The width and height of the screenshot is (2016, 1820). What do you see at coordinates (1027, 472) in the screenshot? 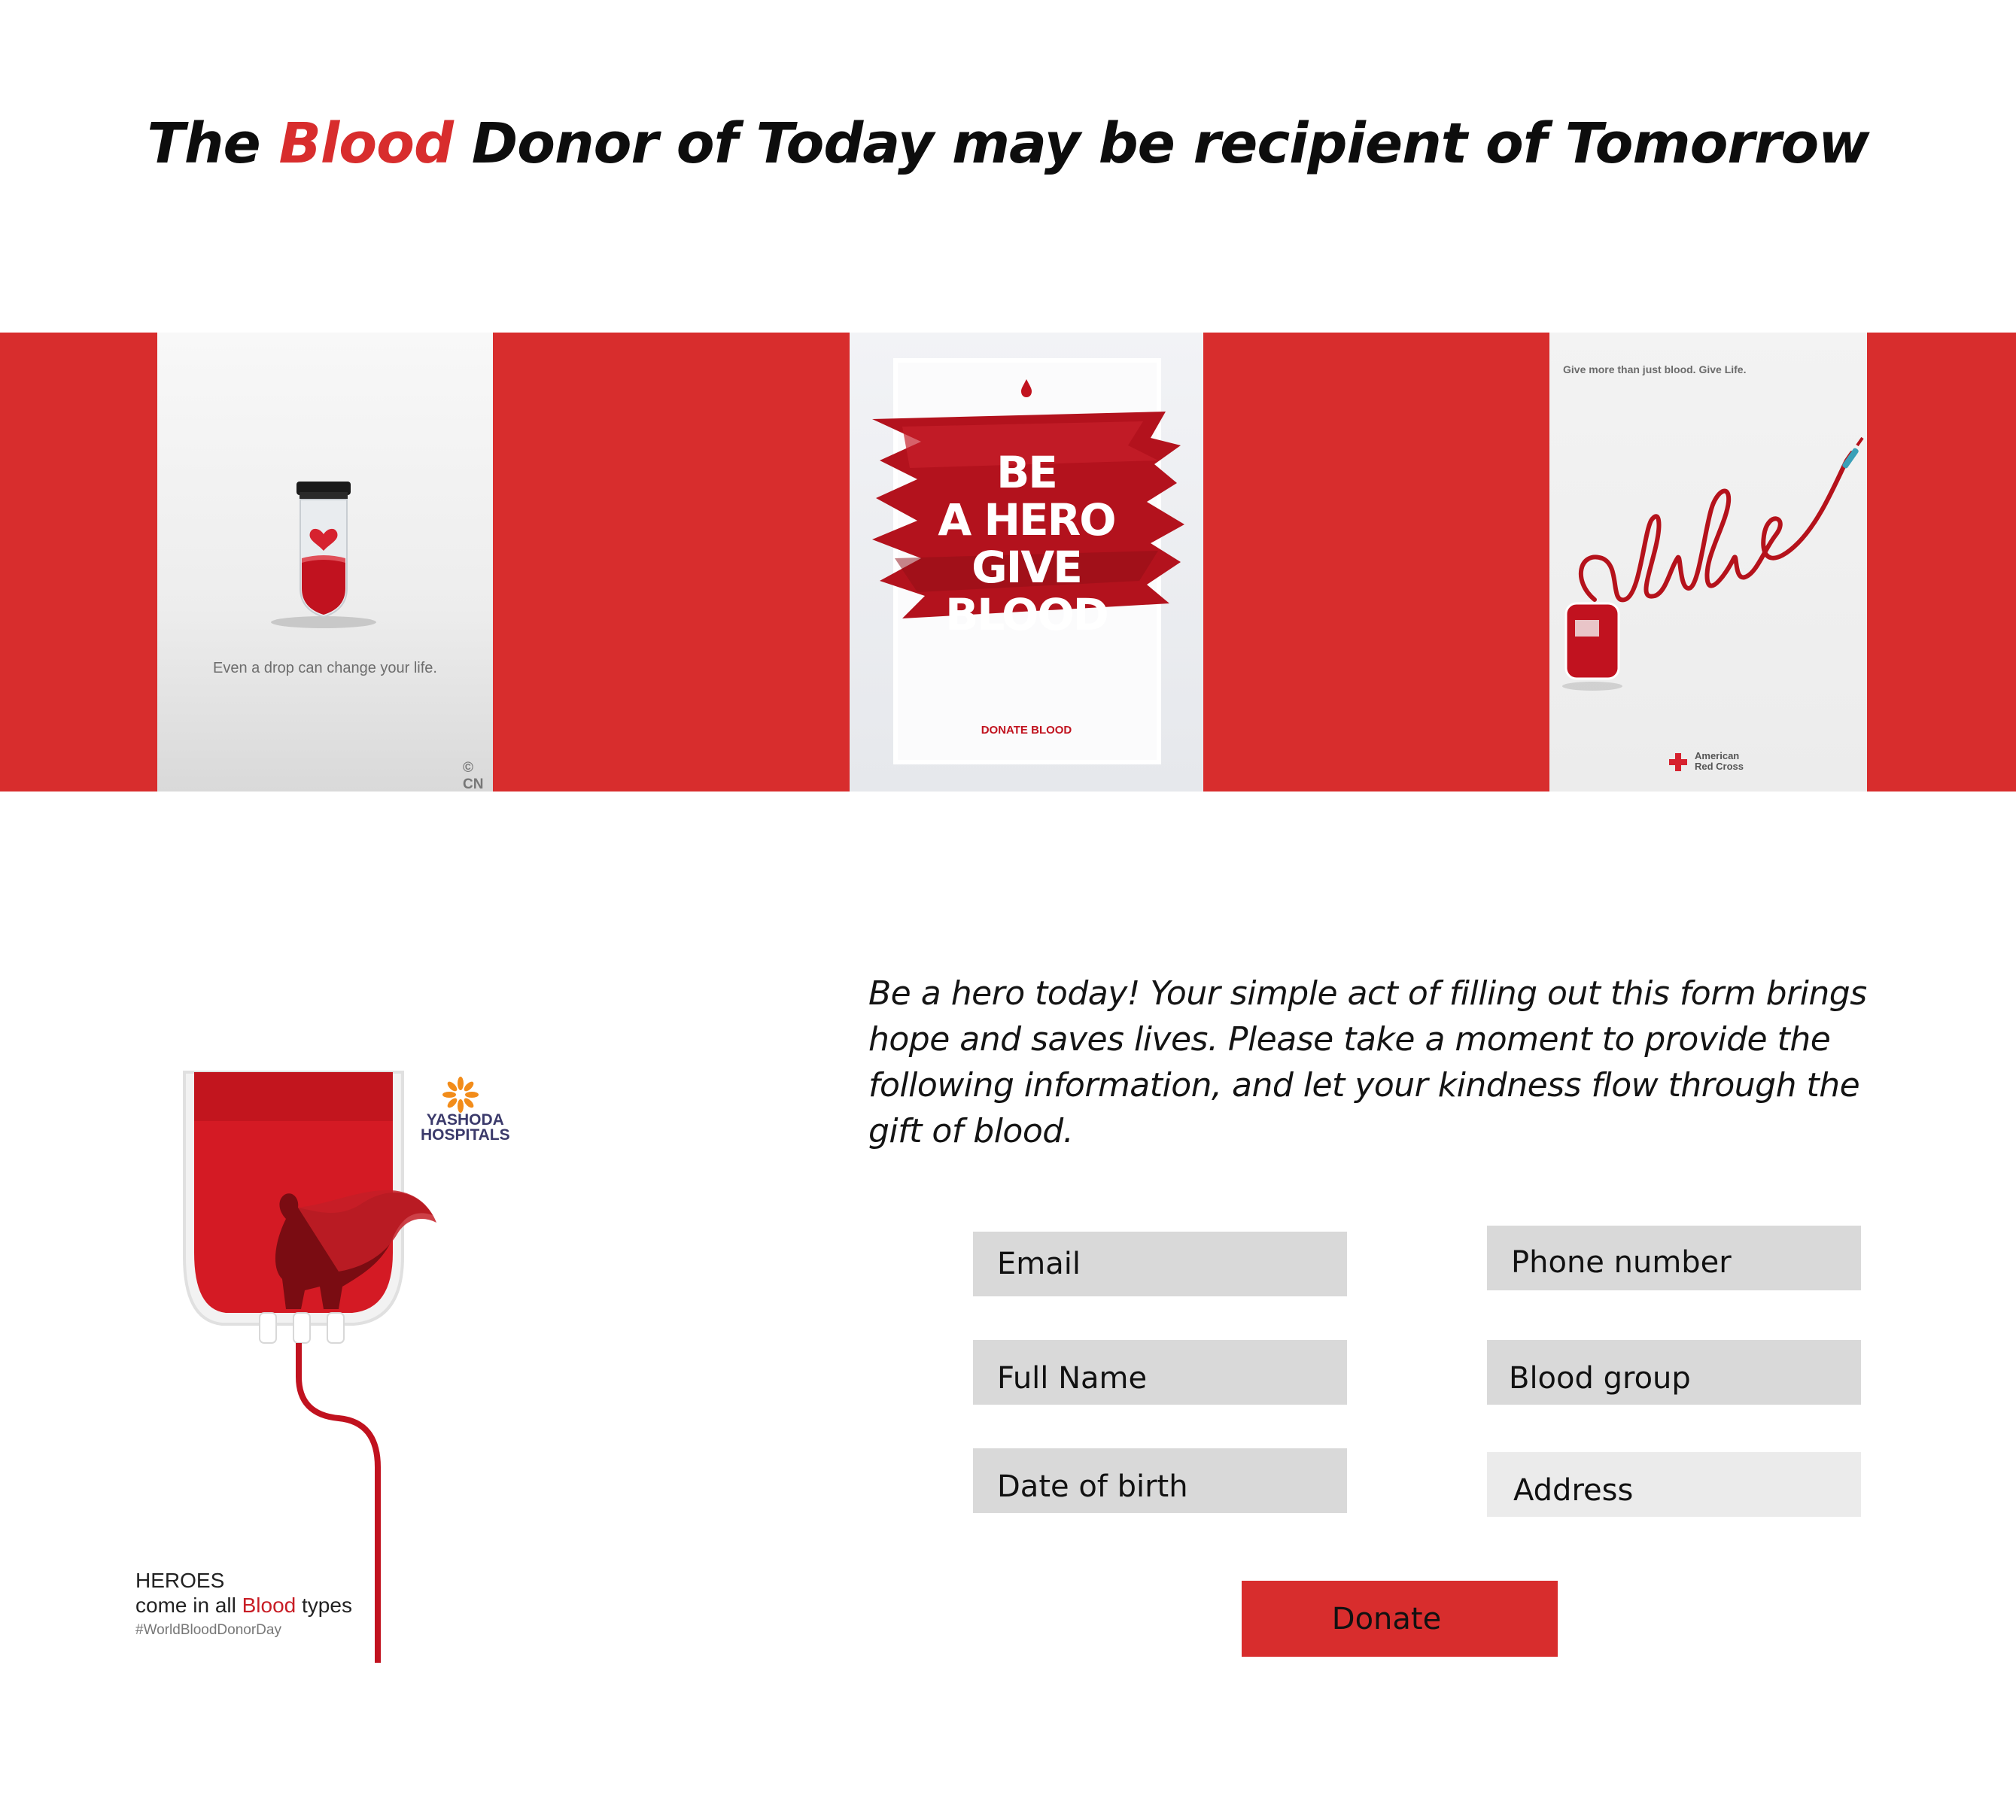
I see `poster-2-line: BE` at bounding box center [1027, 472].